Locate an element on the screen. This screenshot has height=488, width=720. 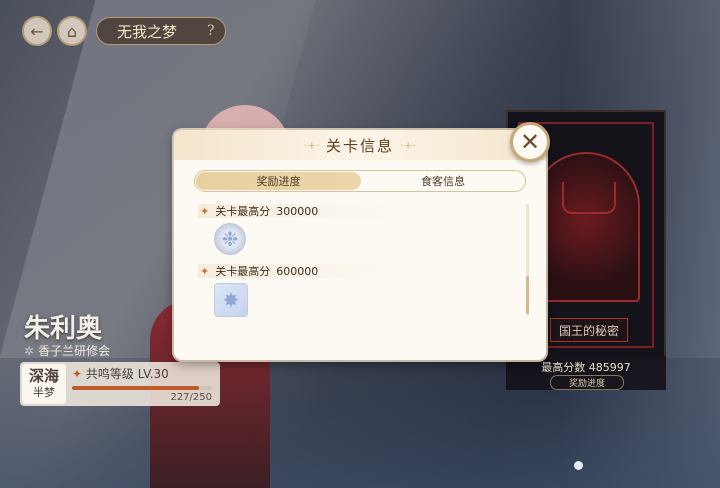
character-org: ✲ 香子兰研修会 is located at coordinates (67, 350).